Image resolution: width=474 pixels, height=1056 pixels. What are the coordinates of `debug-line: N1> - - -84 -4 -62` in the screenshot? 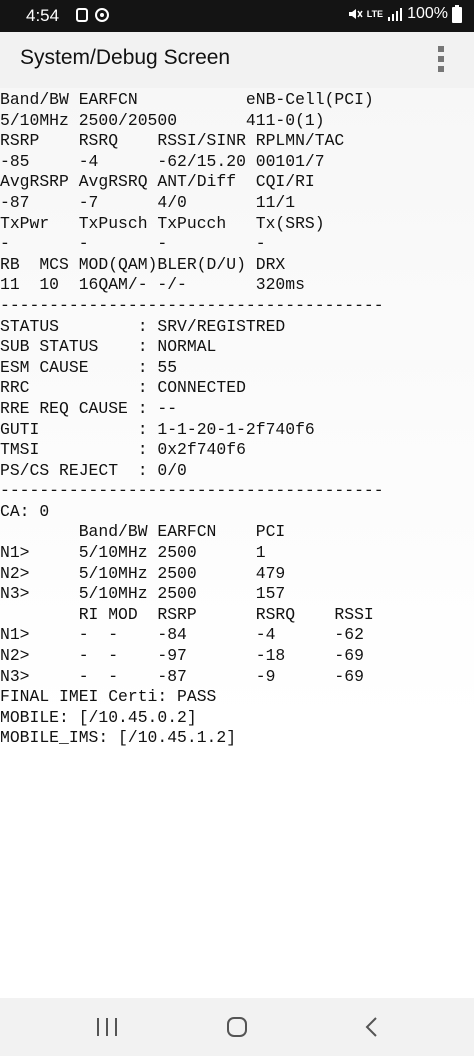 It's located at (182, 635).